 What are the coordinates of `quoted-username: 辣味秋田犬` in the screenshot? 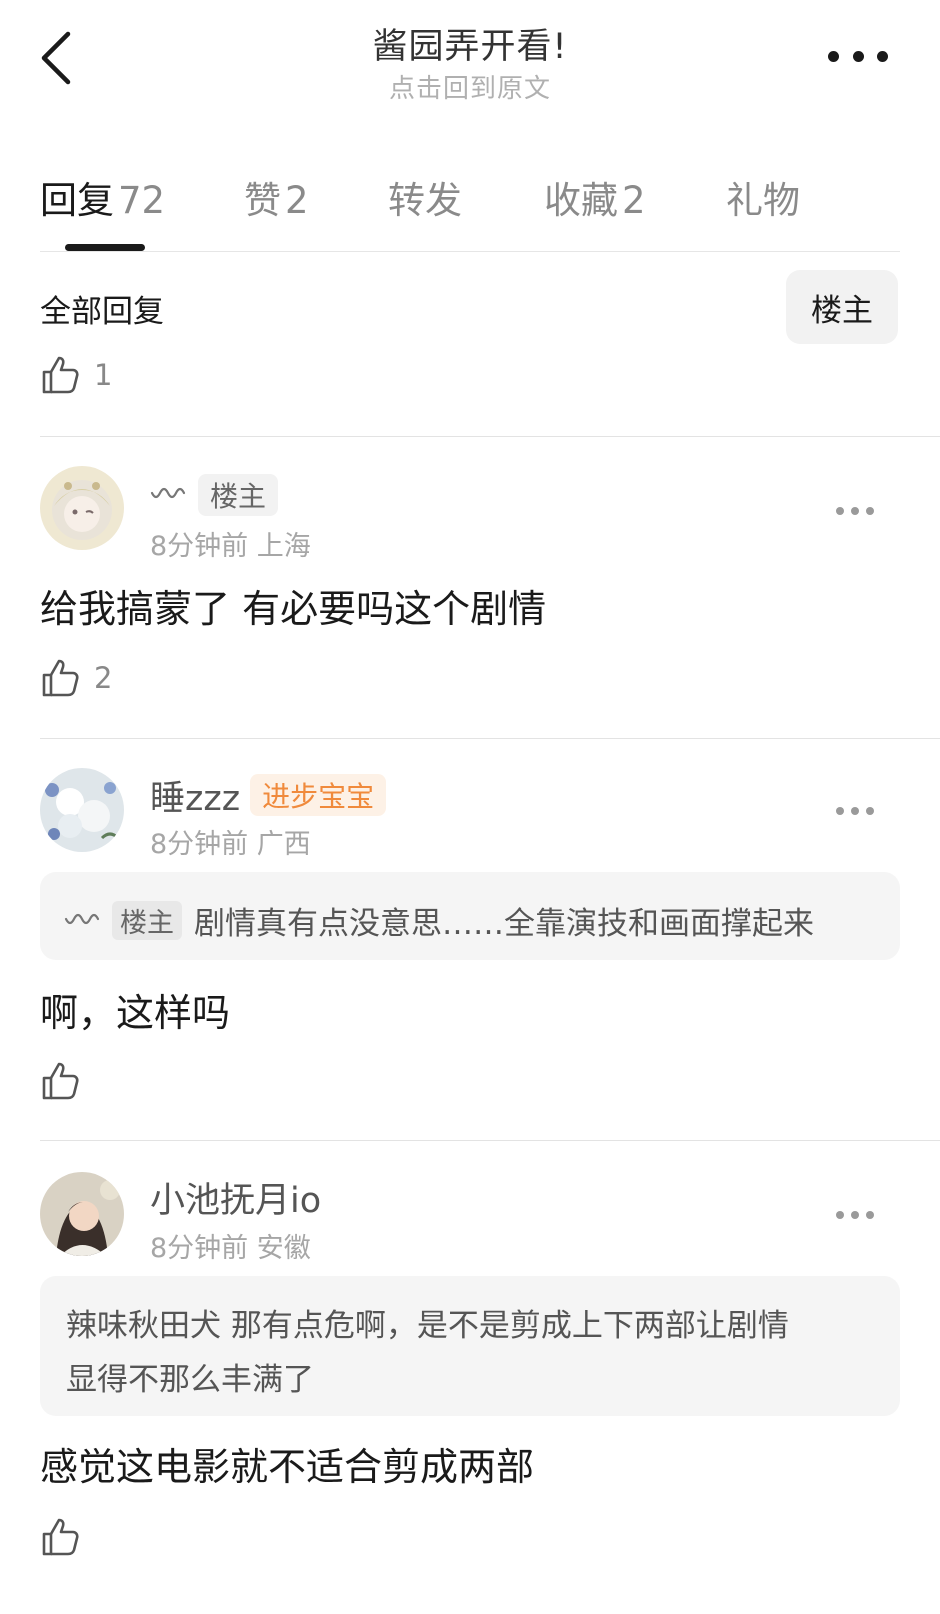 It's located at (143, 1326).